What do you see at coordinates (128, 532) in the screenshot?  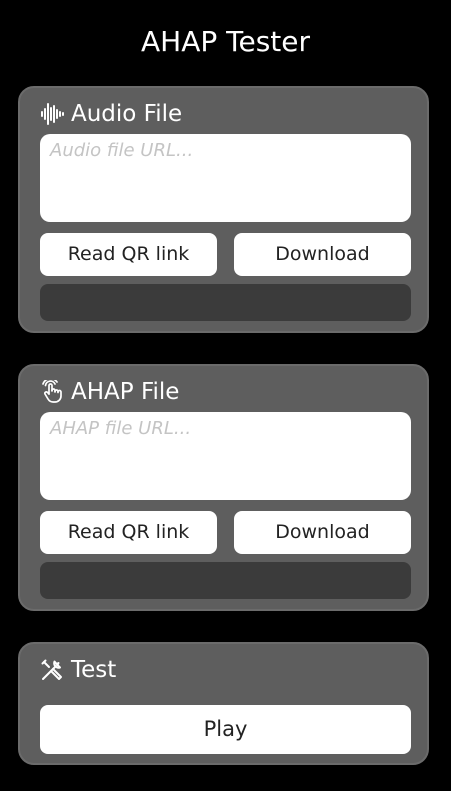 I see `ahap-read-qr-button: Read QR link` at bounding box center [128, 532].